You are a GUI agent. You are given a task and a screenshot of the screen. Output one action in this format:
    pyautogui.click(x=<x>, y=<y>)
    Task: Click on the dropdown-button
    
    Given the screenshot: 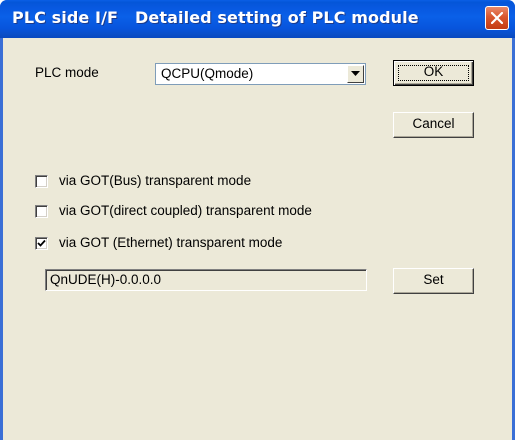 What is the action you would take?
    pyautogui.click(x=355, y=74)
    